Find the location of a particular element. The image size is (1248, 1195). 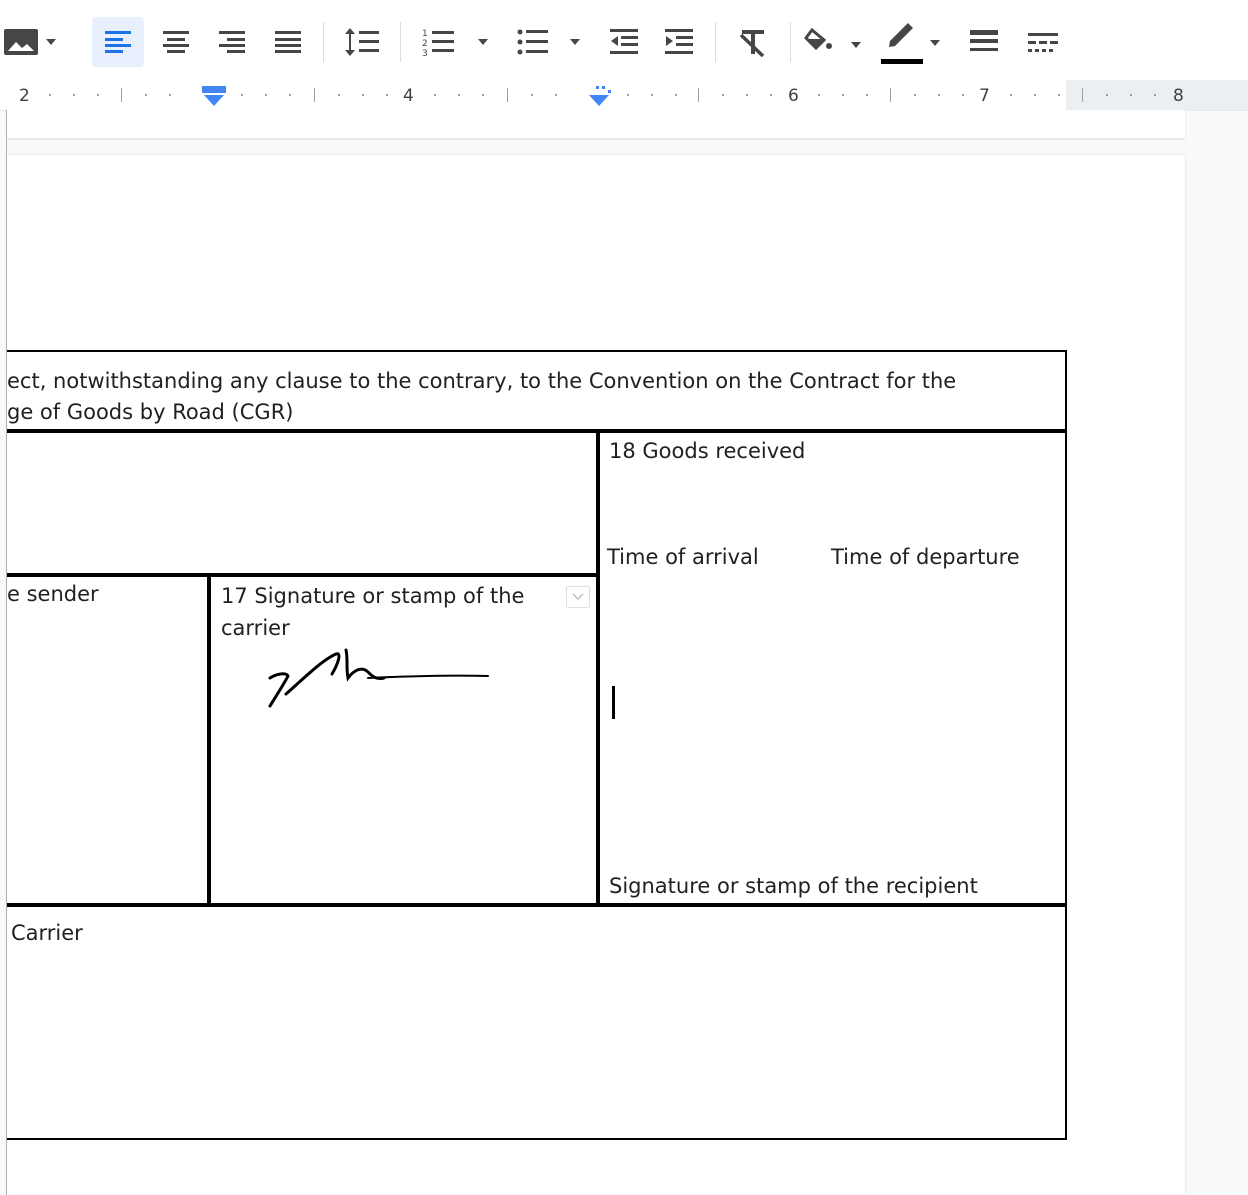

text-cursor is located at coordinates (613, 702).